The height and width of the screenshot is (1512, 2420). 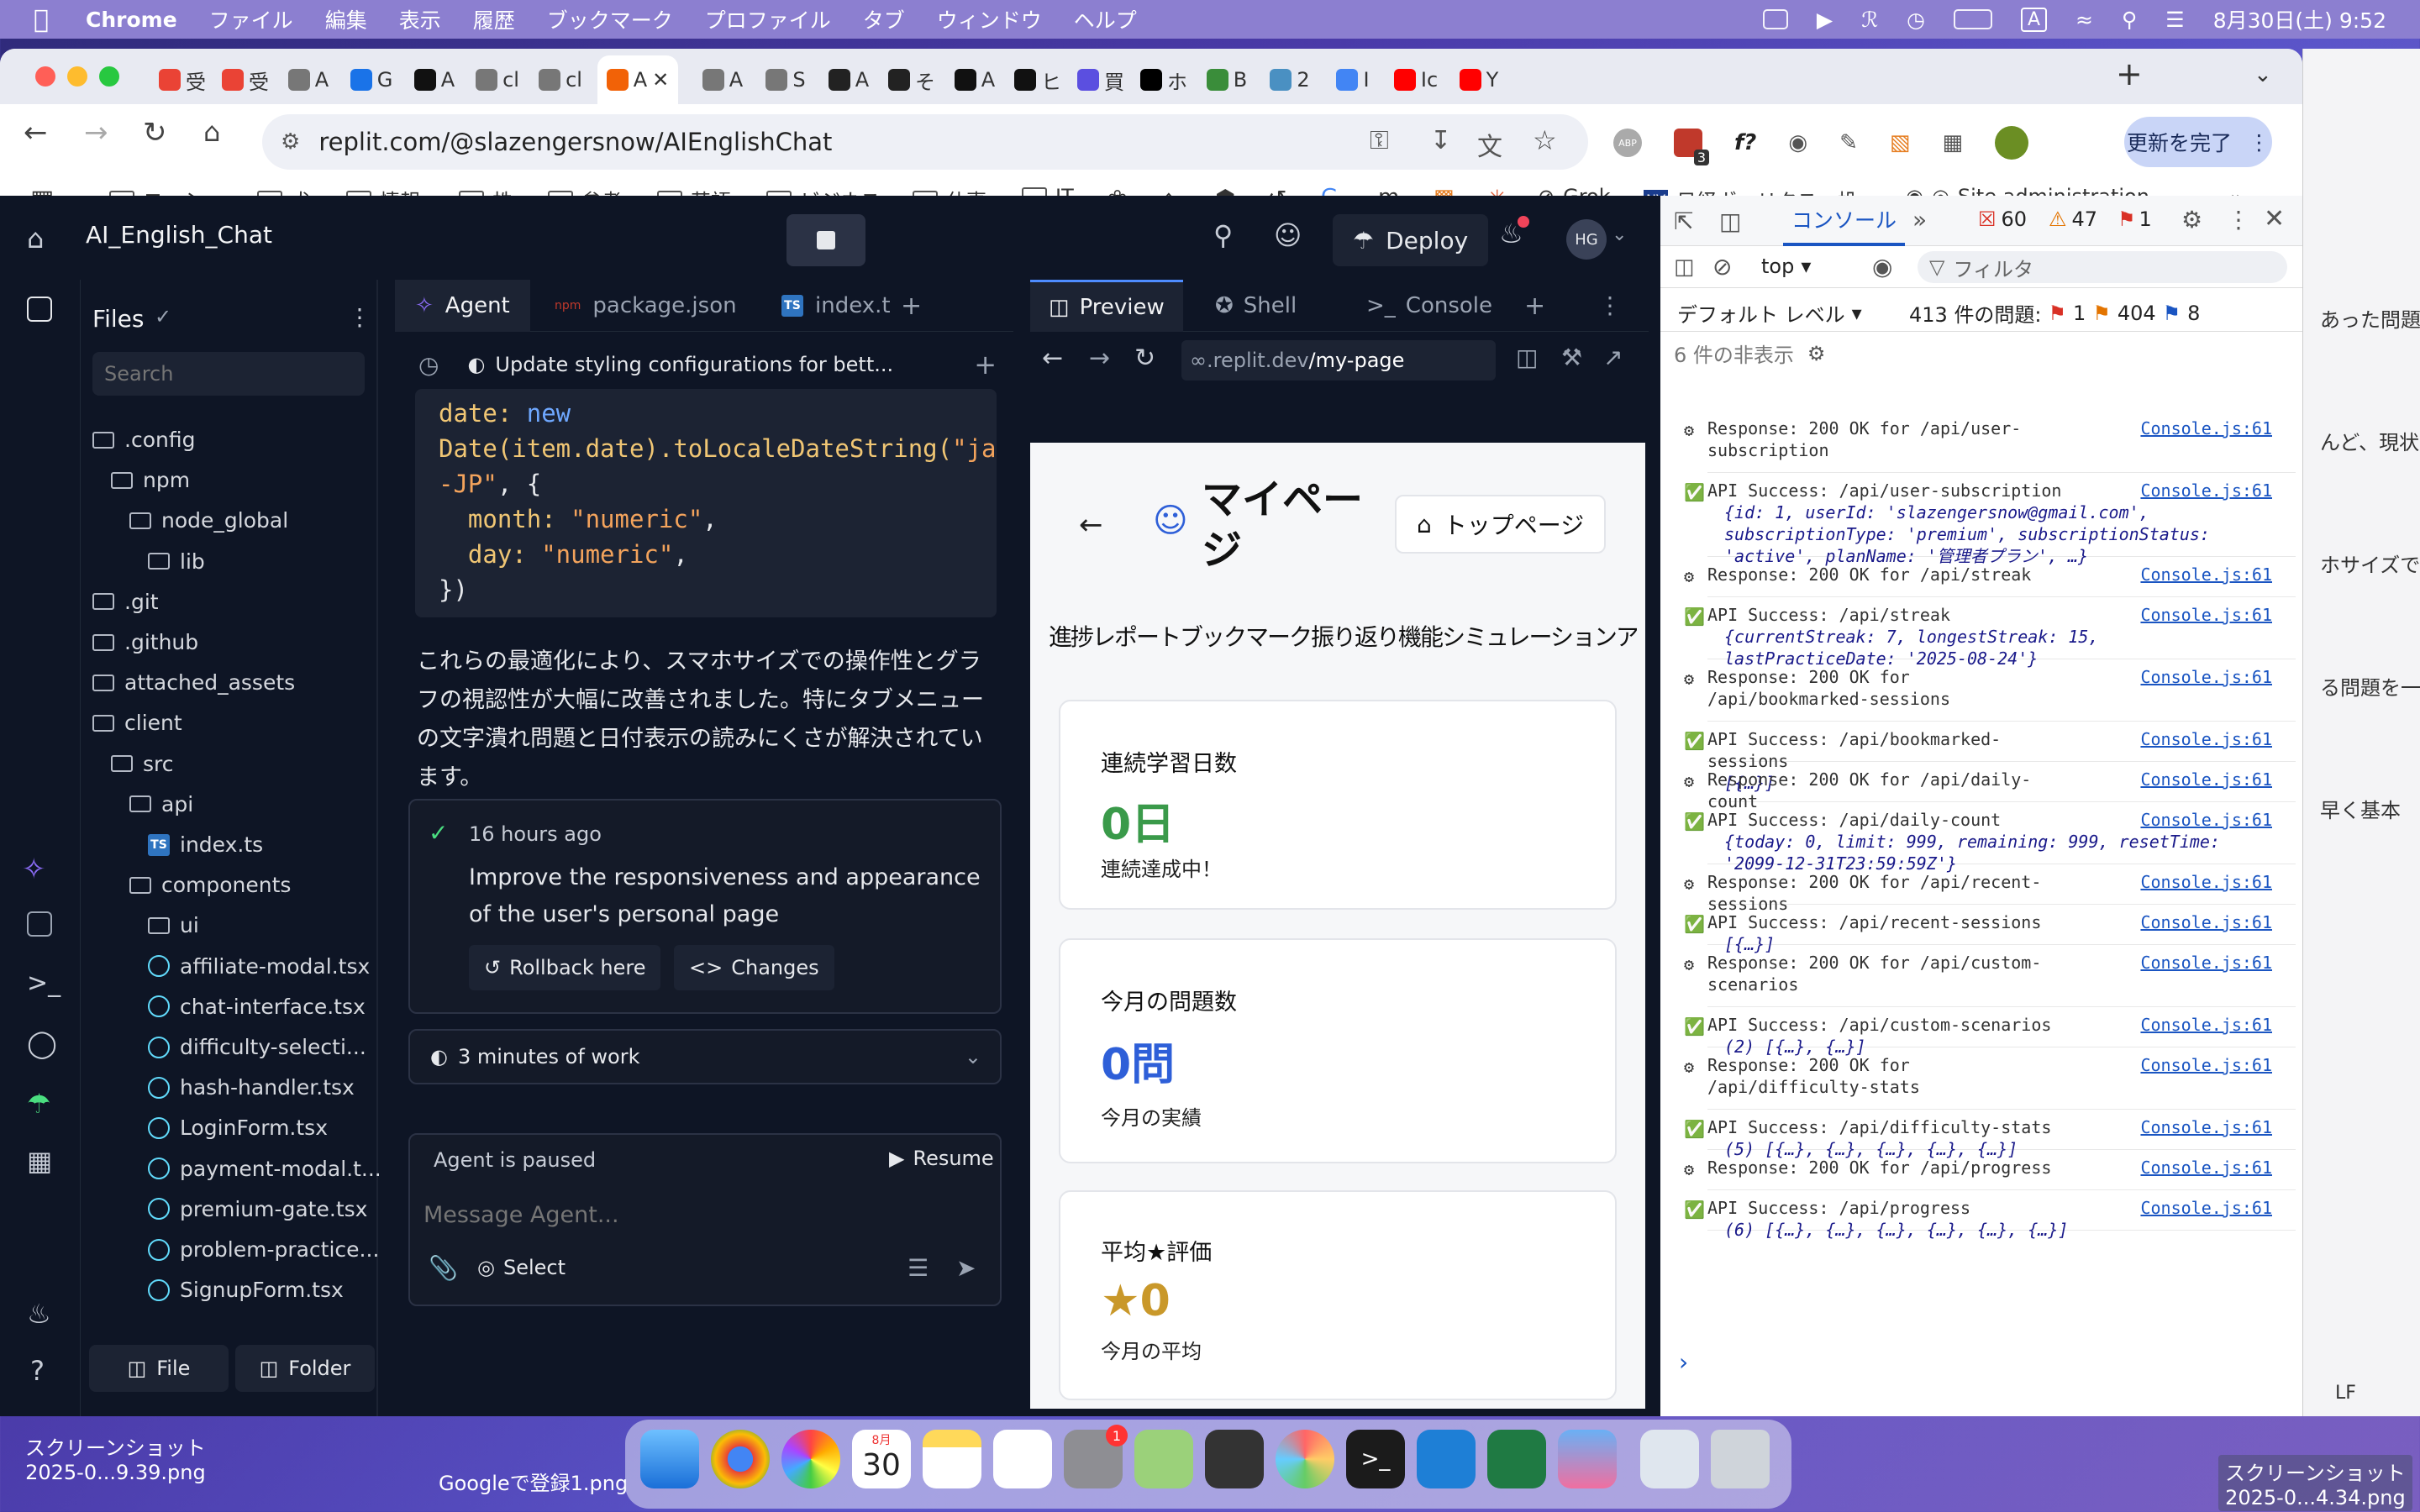 I want to click on attach-icon: 📎, so click(x=443, y=1268).